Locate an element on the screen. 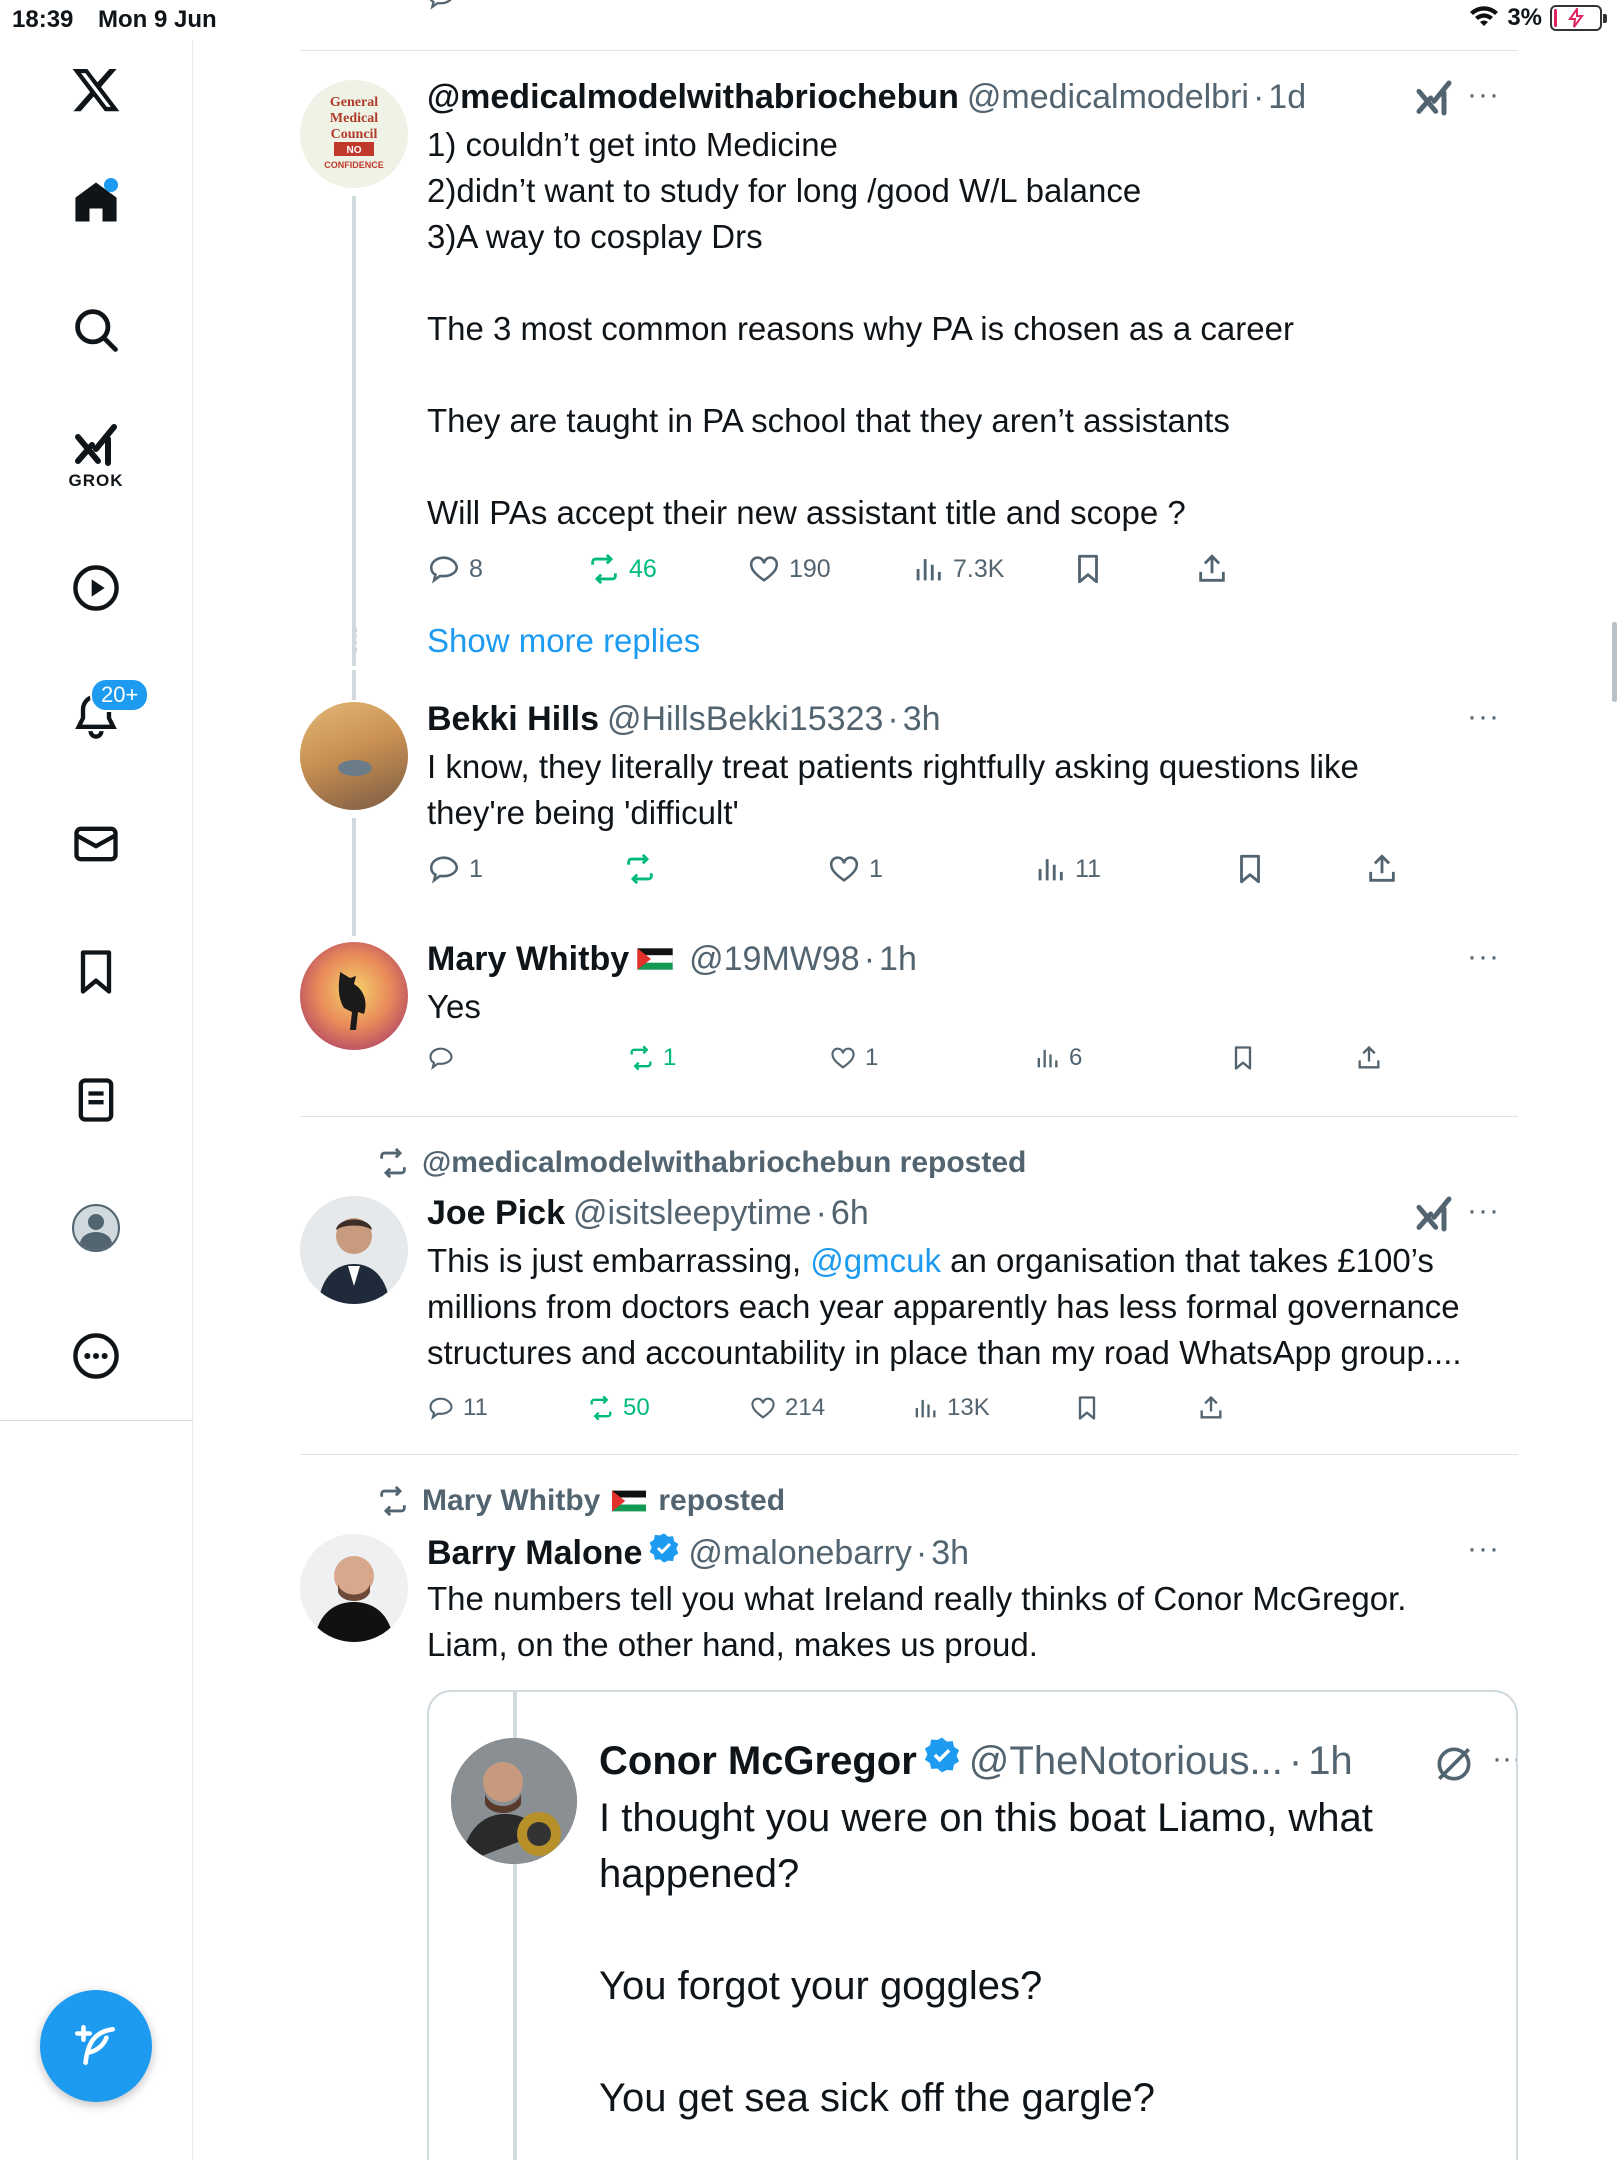 This screenshot has height=2160, width=1620. tweet-time: 1d is located at coordinates (1287, 97).